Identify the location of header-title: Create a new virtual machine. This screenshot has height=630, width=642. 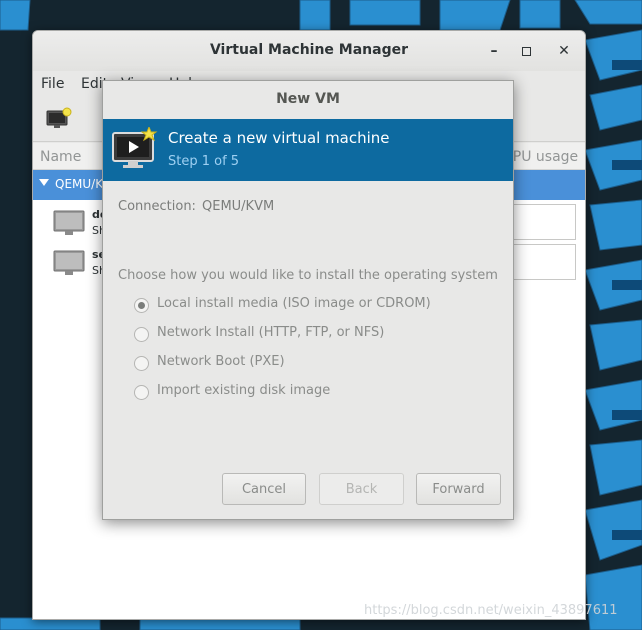
(279, 138).